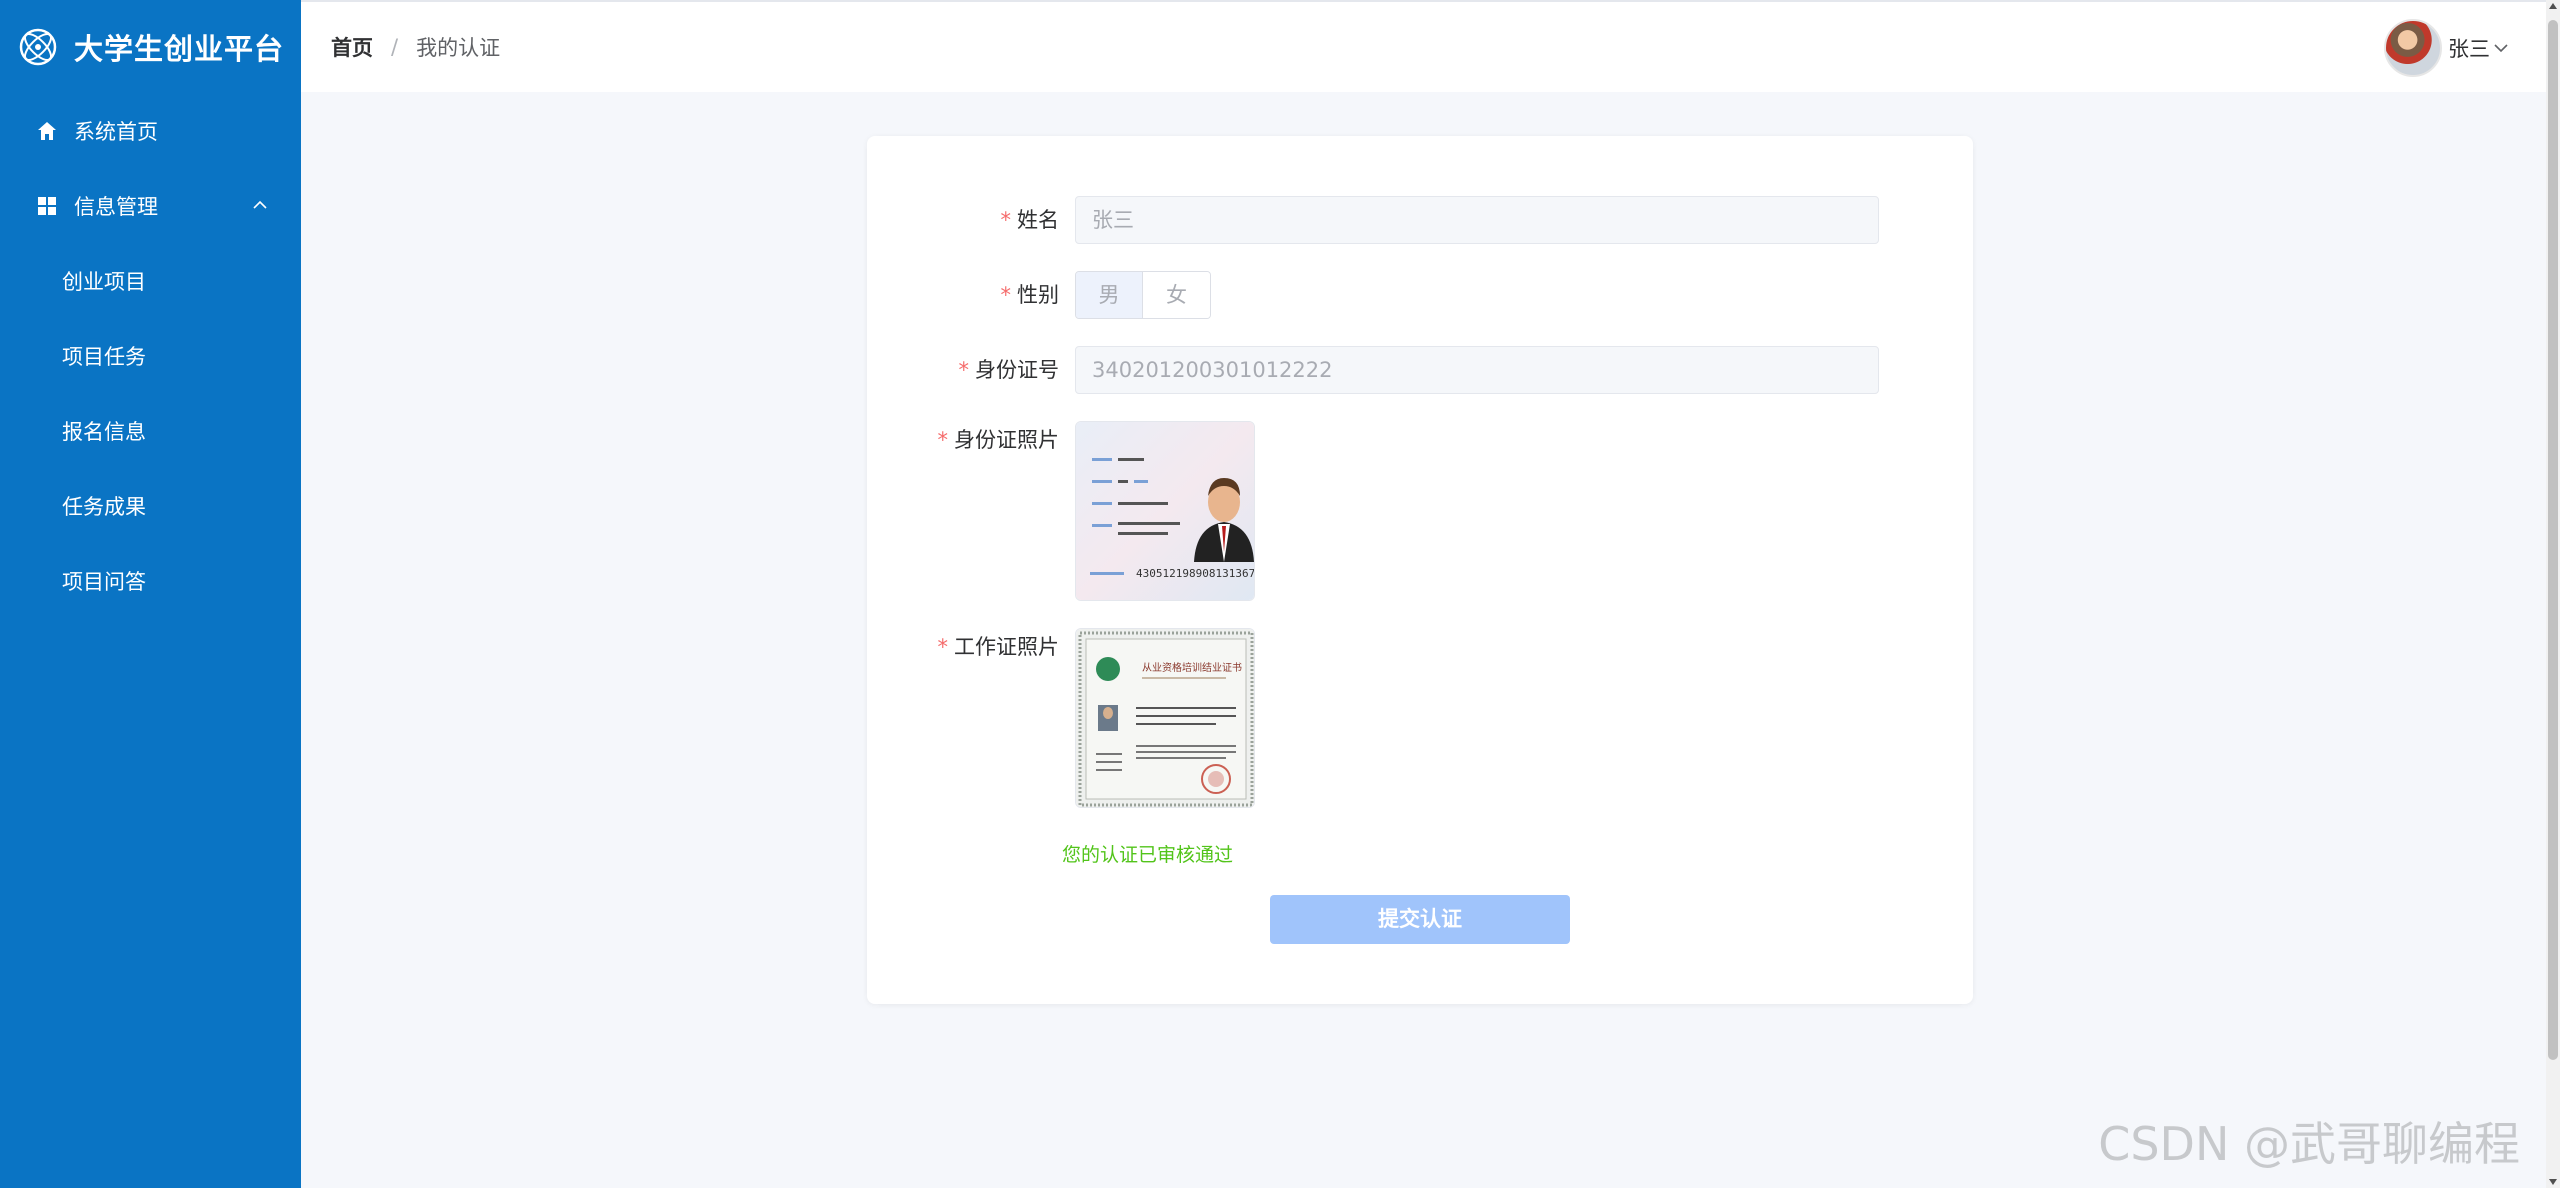 Image resolution: width=2560 pixels, height=1188 pixels. What do you see at coordinates (2469, 48) in the screenshot?
I see `user-name: 张三` at bounding box center [2469, 48].